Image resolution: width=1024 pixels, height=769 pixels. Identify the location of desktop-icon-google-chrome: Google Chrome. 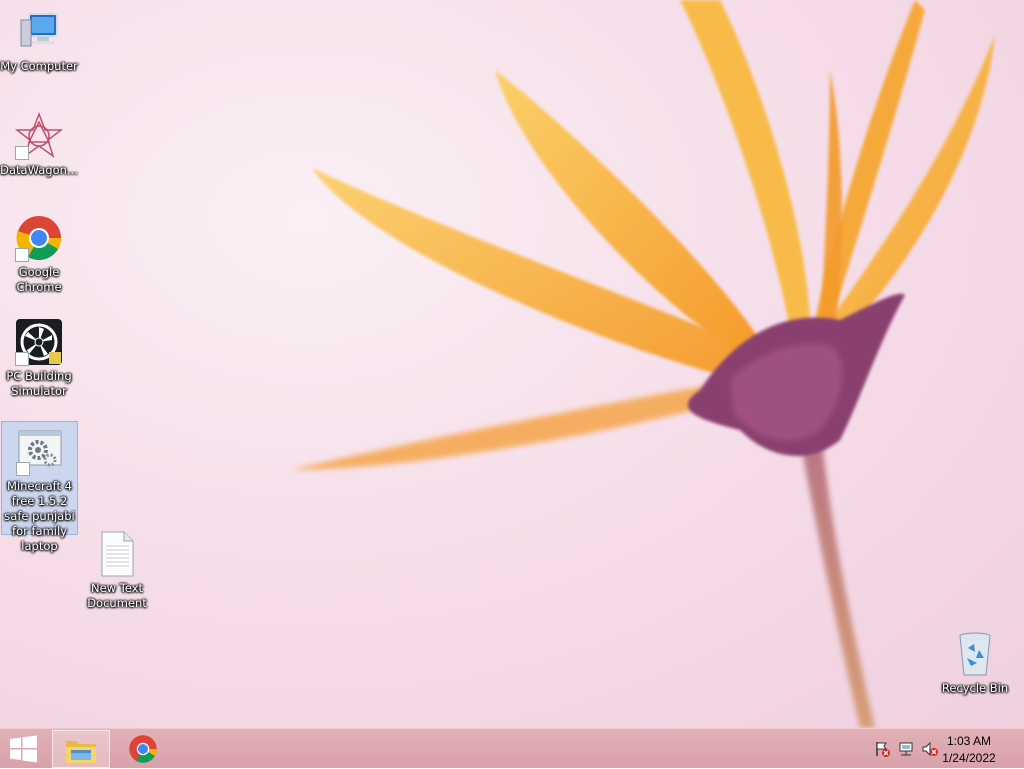
(39, 254).